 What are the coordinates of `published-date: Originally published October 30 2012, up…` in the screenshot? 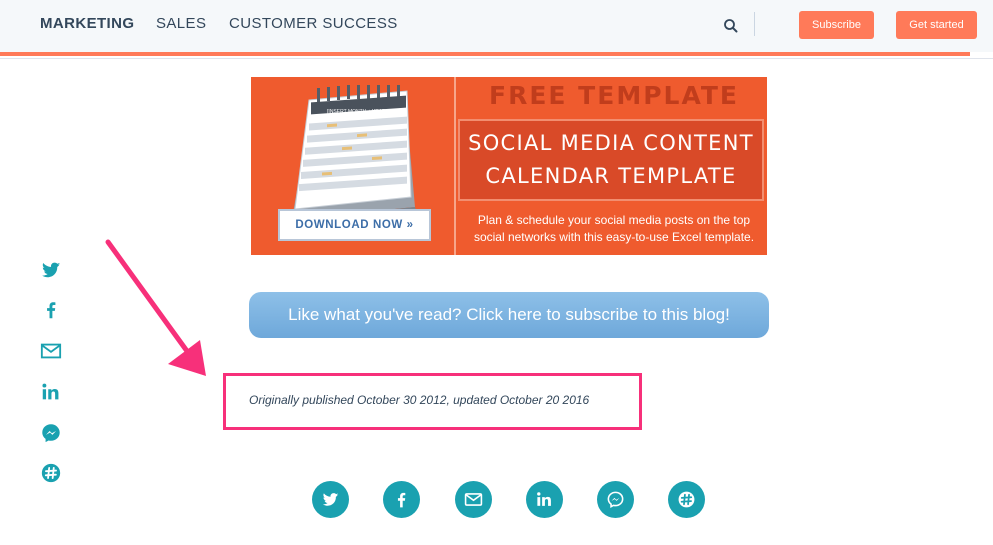 It's located at (419, 400).